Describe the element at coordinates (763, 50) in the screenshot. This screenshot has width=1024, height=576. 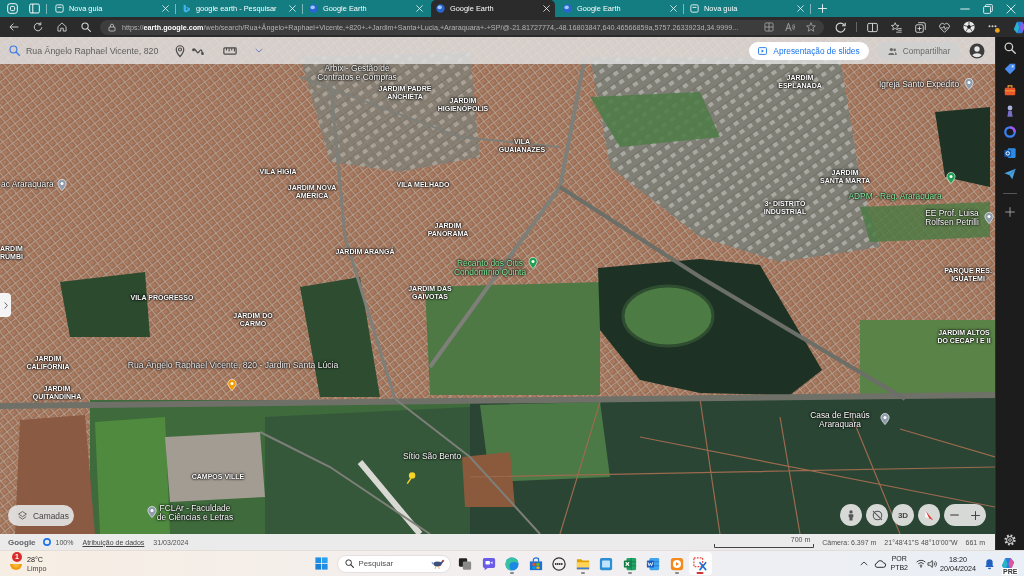
I see `slideshow-icon` at that location.